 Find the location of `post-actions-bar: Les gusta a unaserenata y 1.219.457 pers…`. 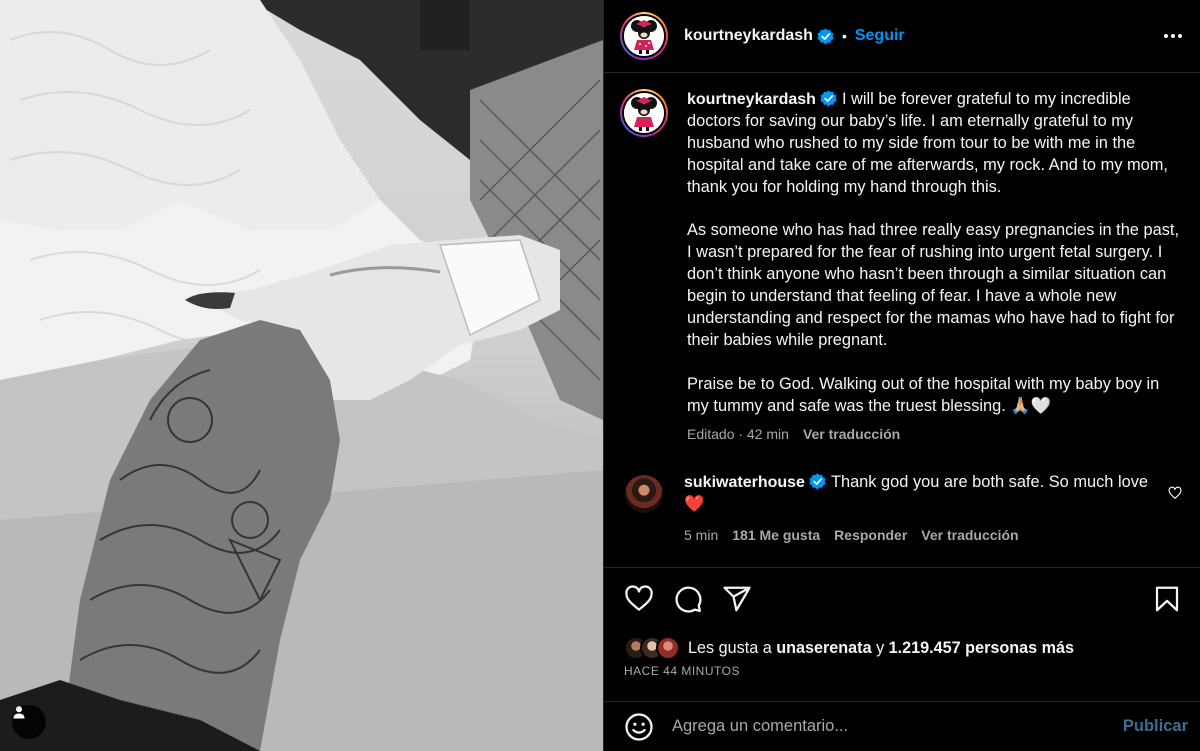

post-actions-bar: Les gusta a unaserenata y 1.219.457 pers… is located at coordinates (902, 634).